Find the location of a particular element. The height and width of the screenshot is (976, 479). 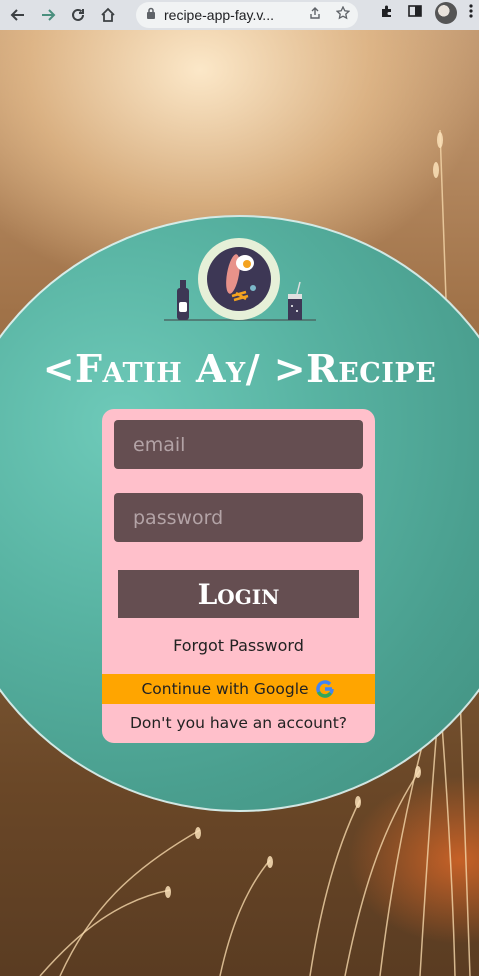

back-arrow-icon is located at coordinates (18, 15).